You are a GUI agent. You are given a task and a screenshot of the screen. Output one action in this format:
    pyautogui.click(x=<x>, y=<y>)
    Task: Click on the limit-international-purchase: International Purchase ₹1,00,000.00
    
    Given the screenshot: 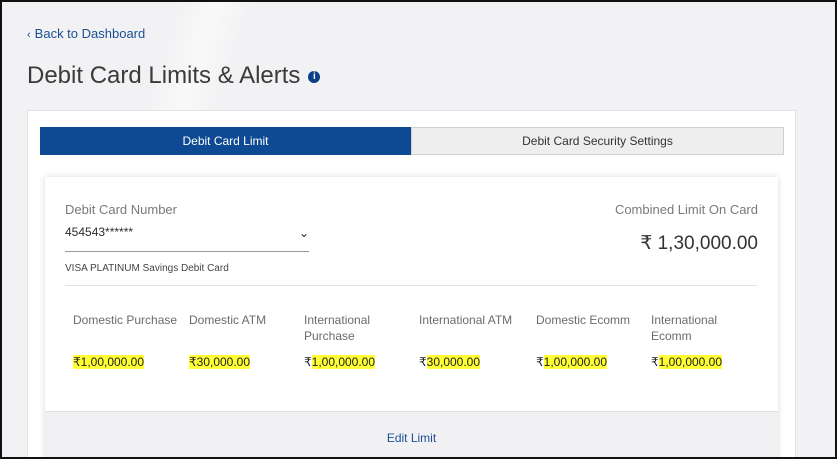 What is the action you would take?
    pyautogui.click(x=349, y=340)
    